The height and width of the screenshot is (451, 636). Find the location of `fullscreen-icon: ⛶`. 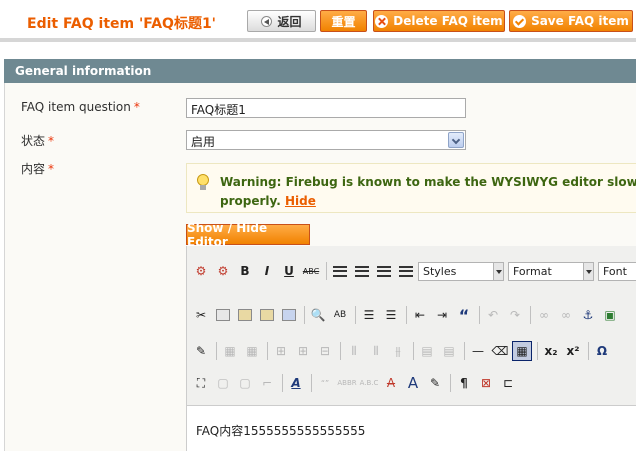

fullscreen-icon: ⛶ is located at coordinates (201, 383).